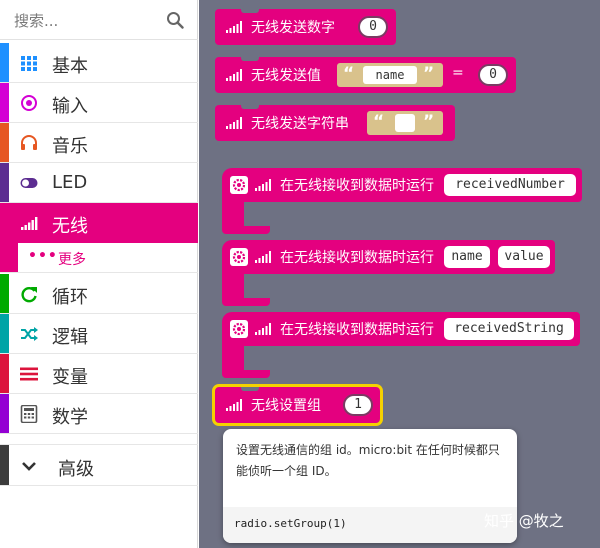  Describe the element at coordinates (286, 406) in the screenshot. I see `block-label: 无线设置组` at that location.